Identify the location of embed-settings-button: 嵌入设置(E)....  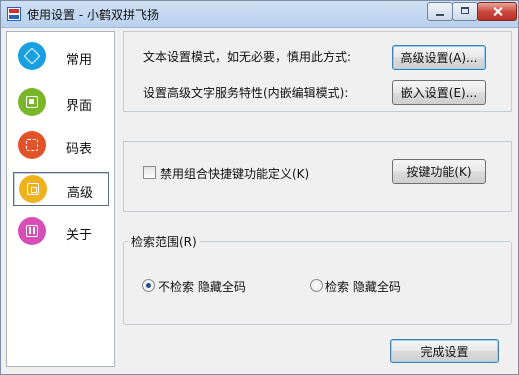
(439, 92).